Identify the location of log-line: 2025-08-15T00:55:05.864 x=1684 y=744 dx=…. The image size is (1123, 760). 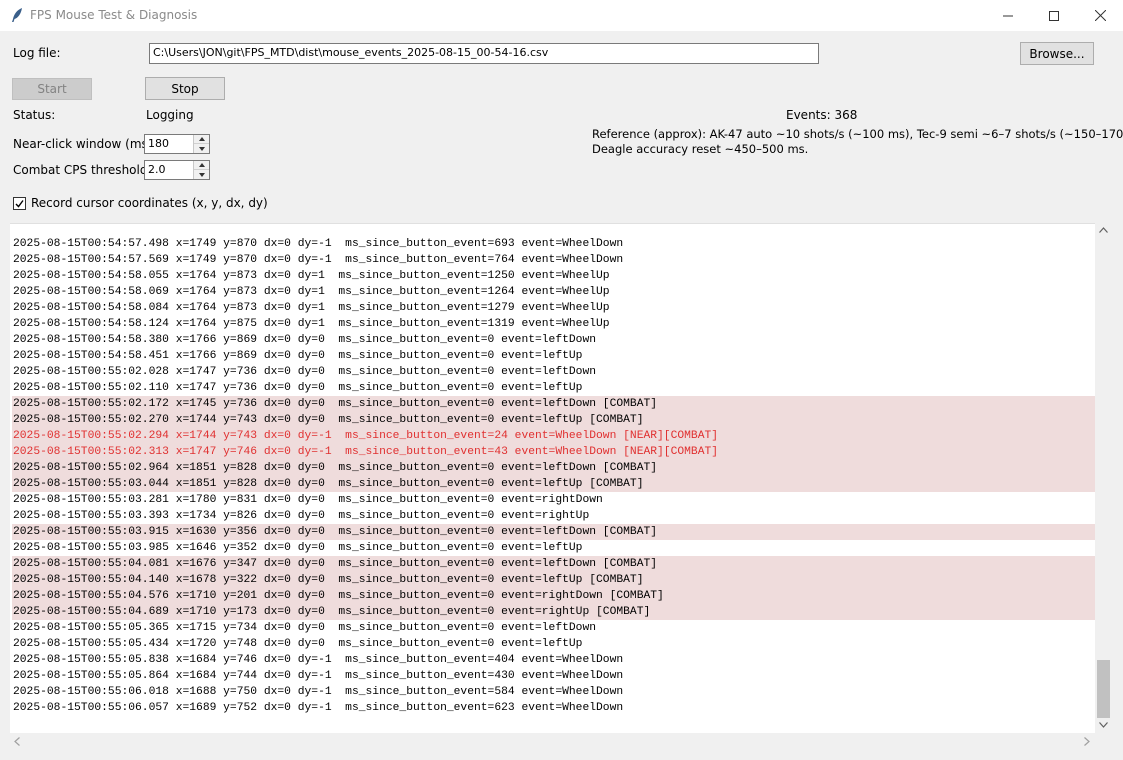
(318, 676).